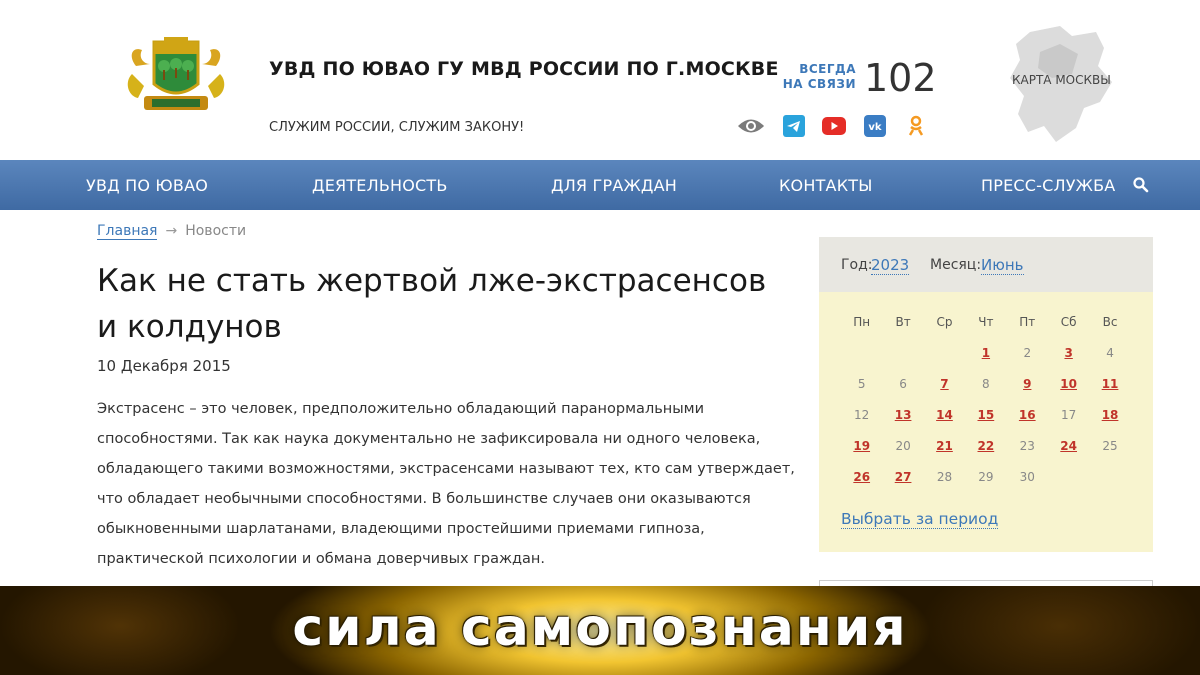 The height and width of the screenshot is (675, 1200). What do you see at coordinates (1110, 415) in the screenshot?
I see `calendar-day-number: 18` at bounding box center [1110, 415].